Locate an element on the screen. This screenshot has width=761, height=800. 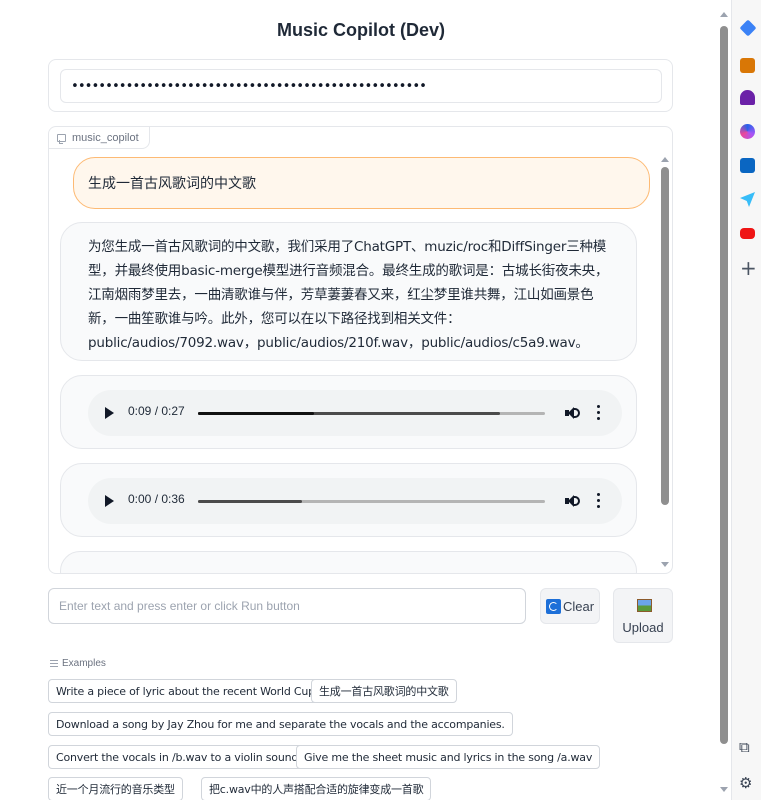
browser-extension-sidebar: + ⧉ ⚙ is located at coordinates (746, 400).